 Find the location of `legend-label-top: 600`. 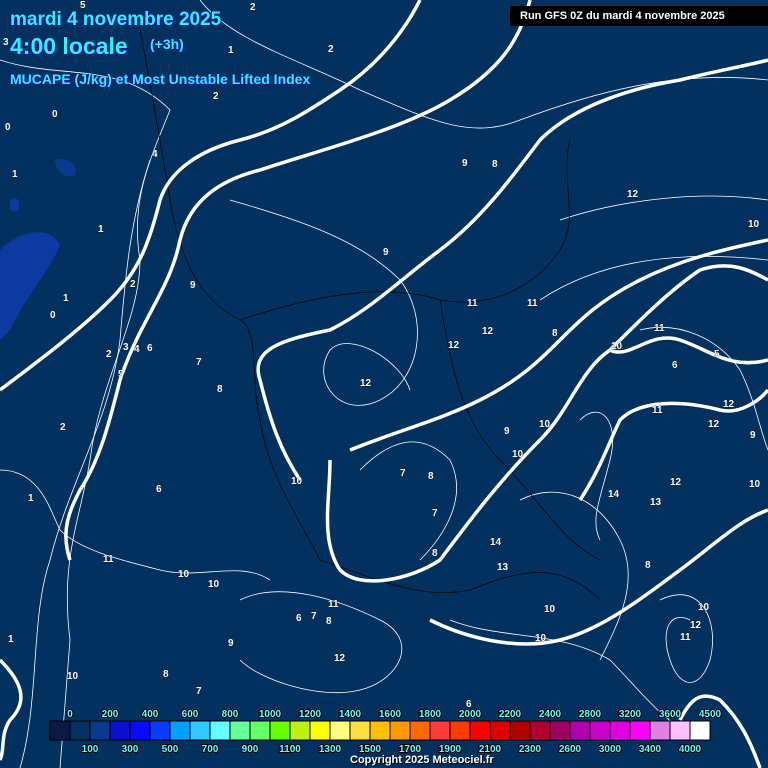

legend-label-top: 600 is located at coordinates (190, 714).